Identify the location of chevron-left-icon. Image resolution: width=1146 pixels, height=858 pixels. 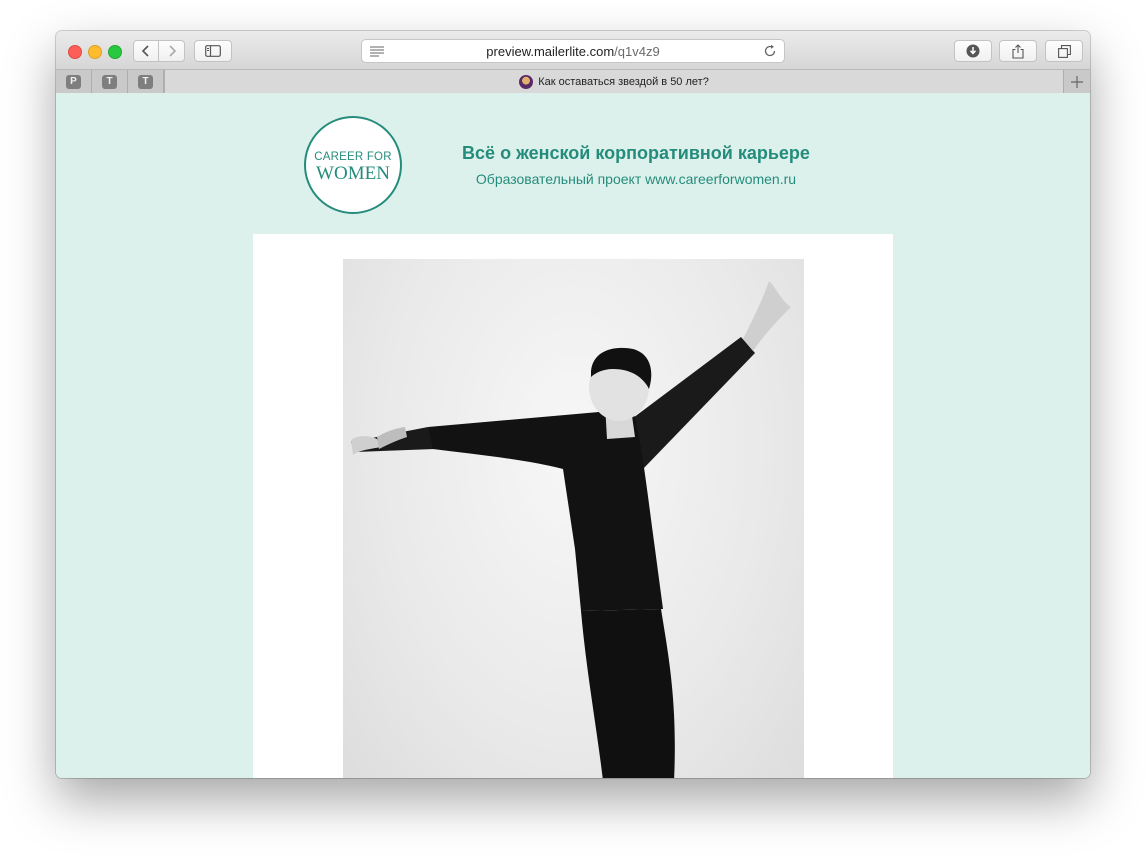
(145, 51).